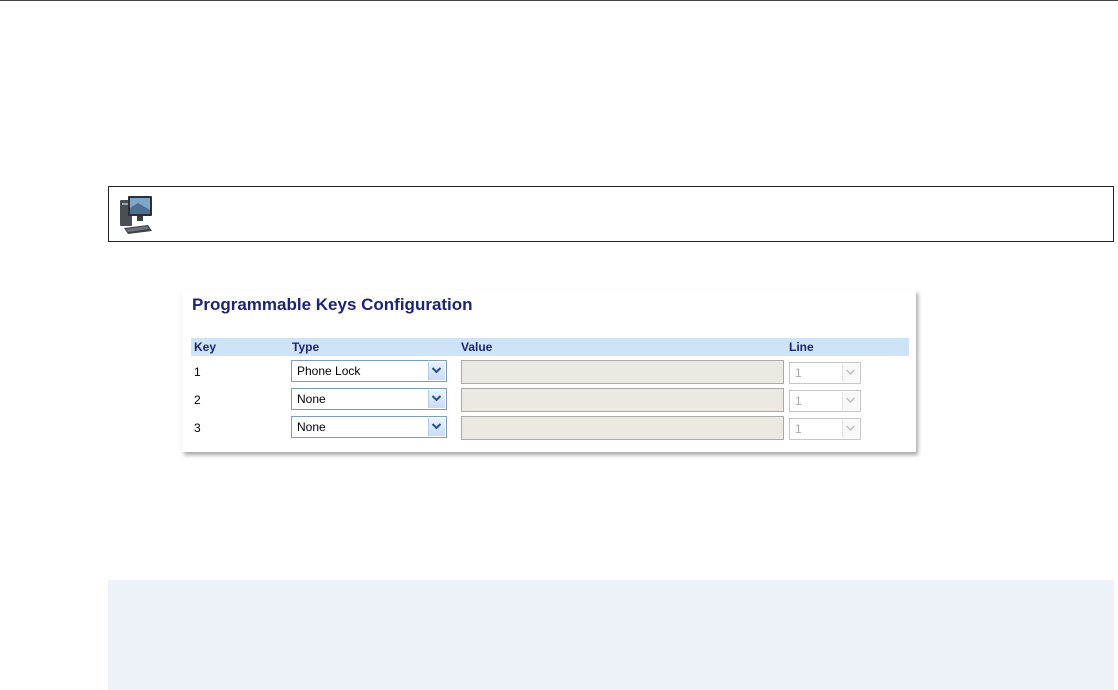  What do you see at coordinates (611, 635) in the screenshot?
I see `bottom-band` at bounding box center [611, 635].